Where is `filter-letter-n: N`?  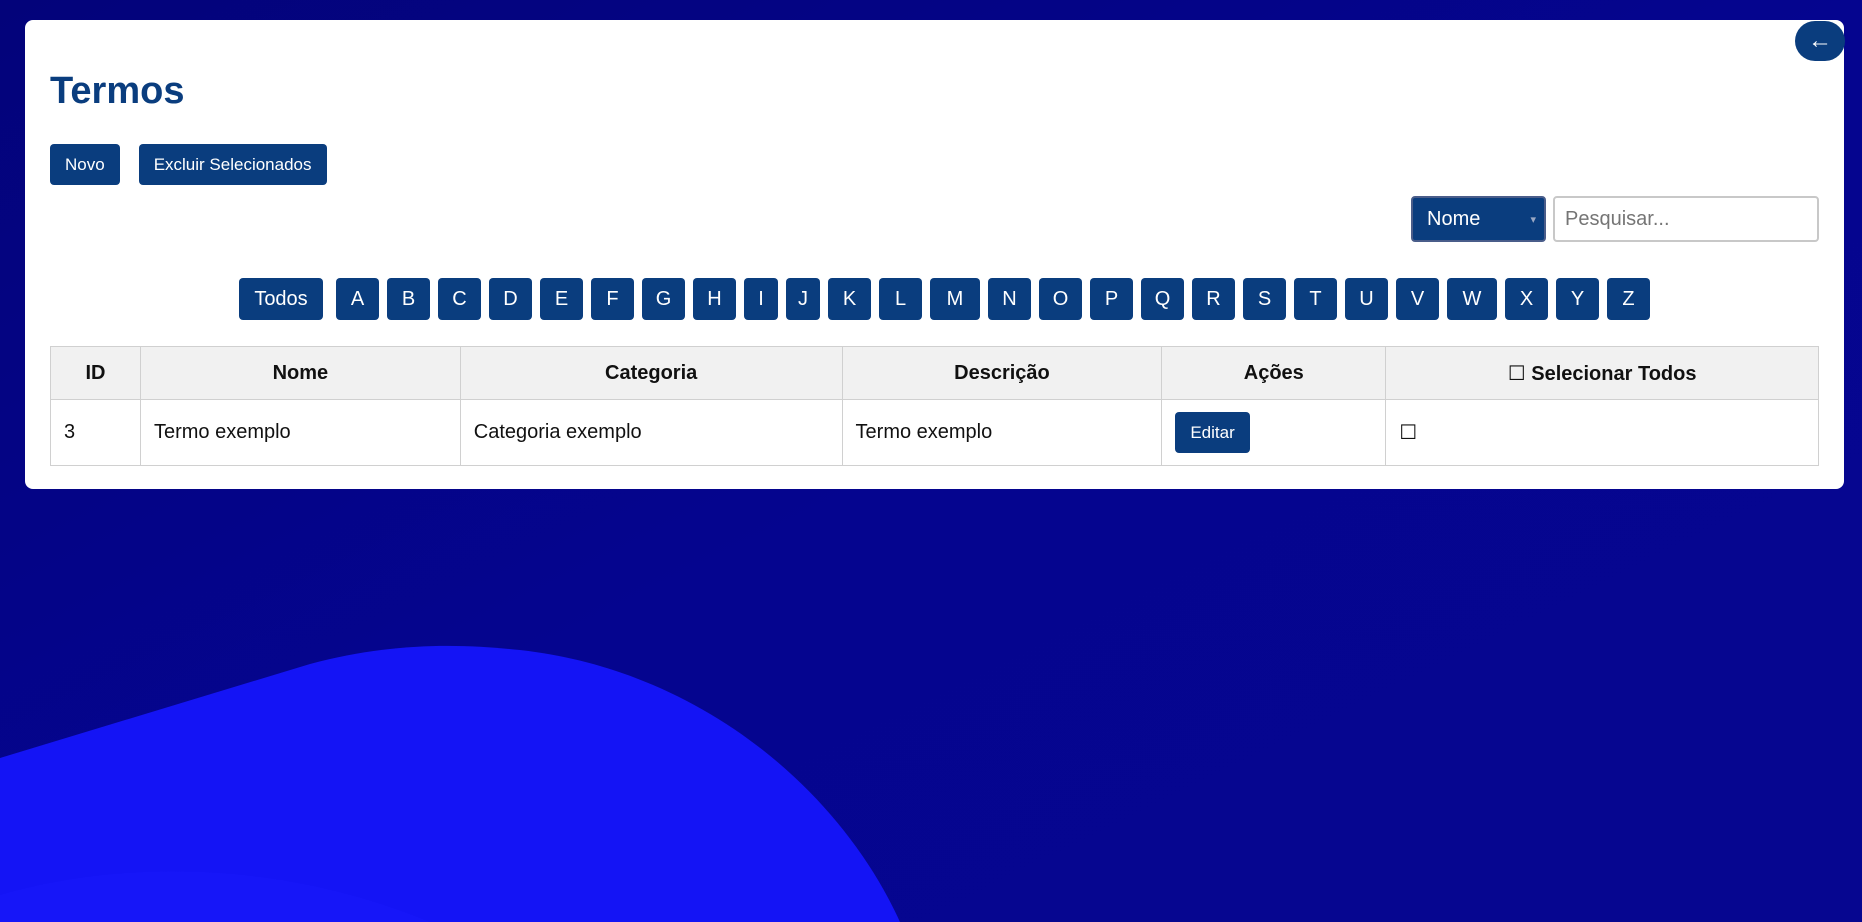 filter-letter-n: N is located at coordinates (1009, 299).